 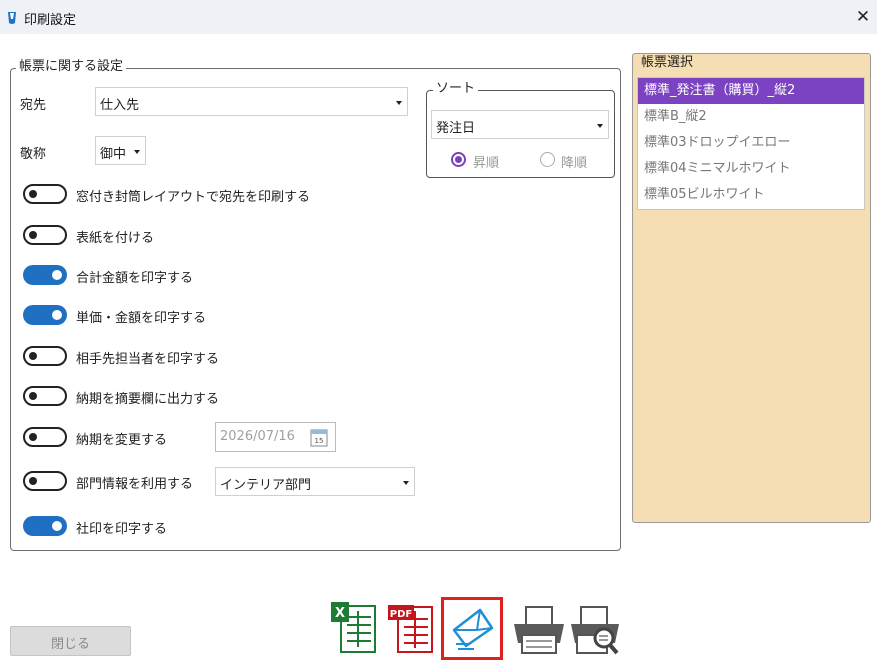 I want to click on window-title: 印刷設定, so click(x=50, y=20).